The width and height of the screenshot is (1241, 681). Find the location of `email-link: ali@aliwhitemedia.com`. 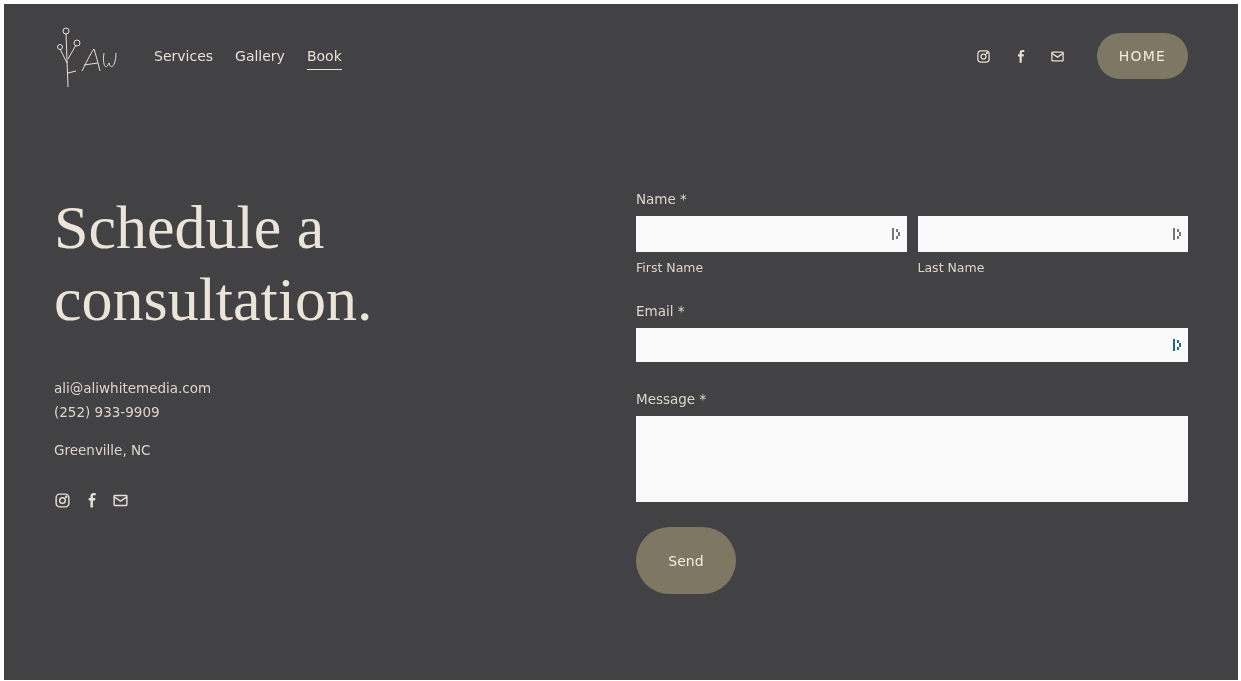

email-link: ali@aliwhitemedia.com is located at coordinates (345, 388).